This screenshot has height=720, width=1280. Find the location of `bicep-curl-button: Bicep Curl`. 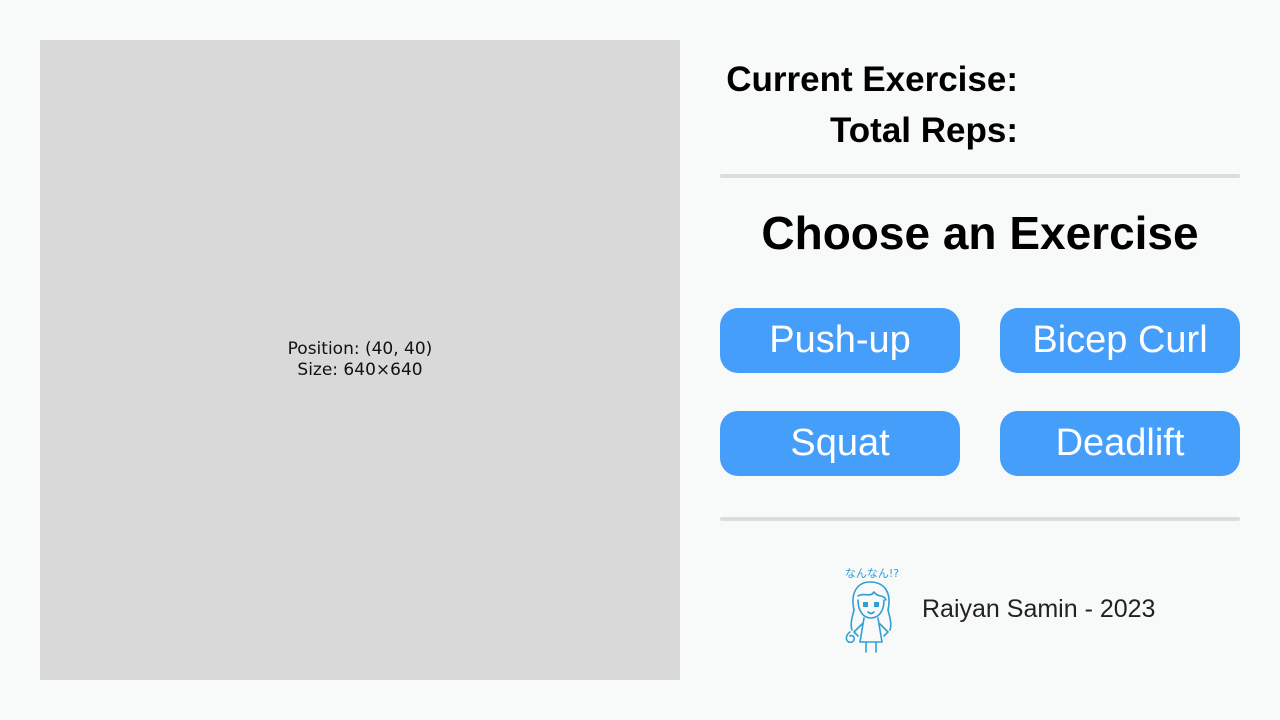

bicep-curl-button: Bicep Curl is located at coordinates (1120, 340).